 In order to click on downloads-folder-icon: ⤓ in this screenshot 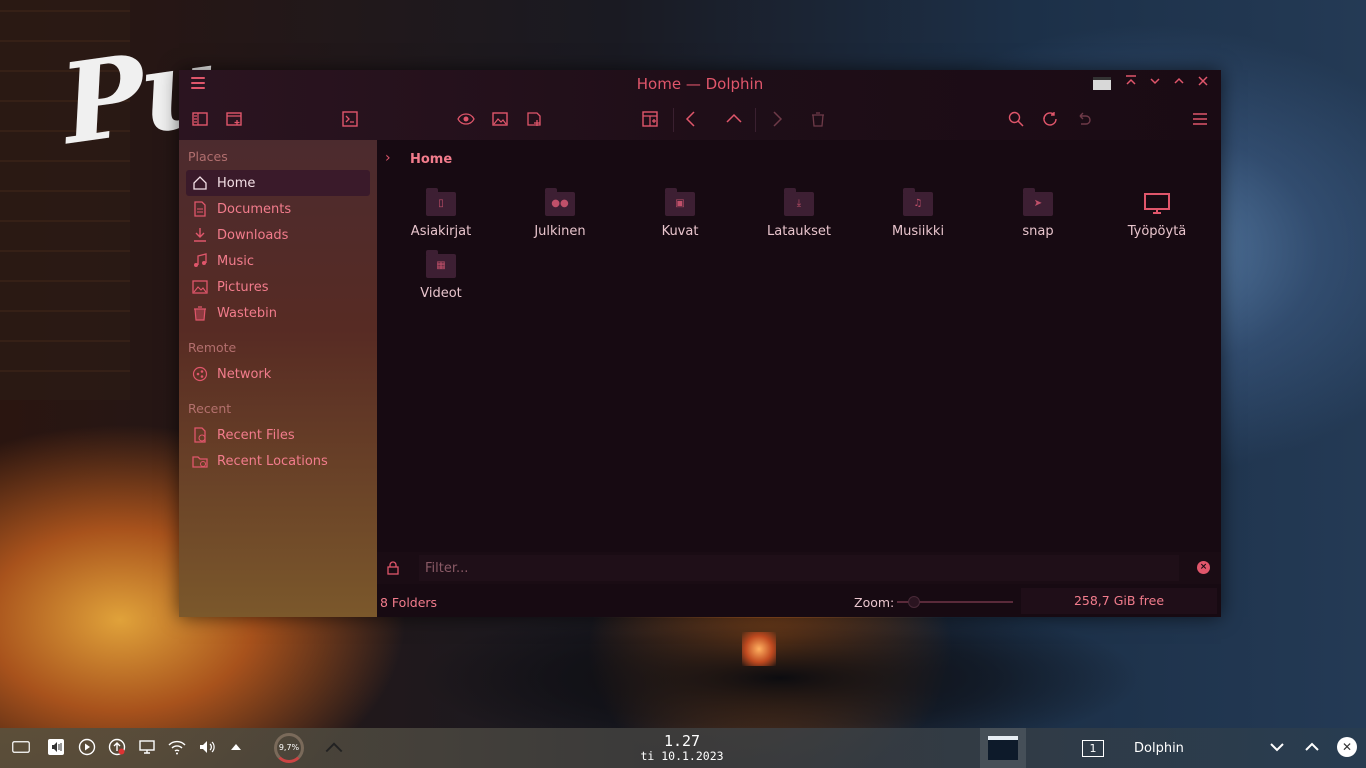, I will do `click(799, 202)`.